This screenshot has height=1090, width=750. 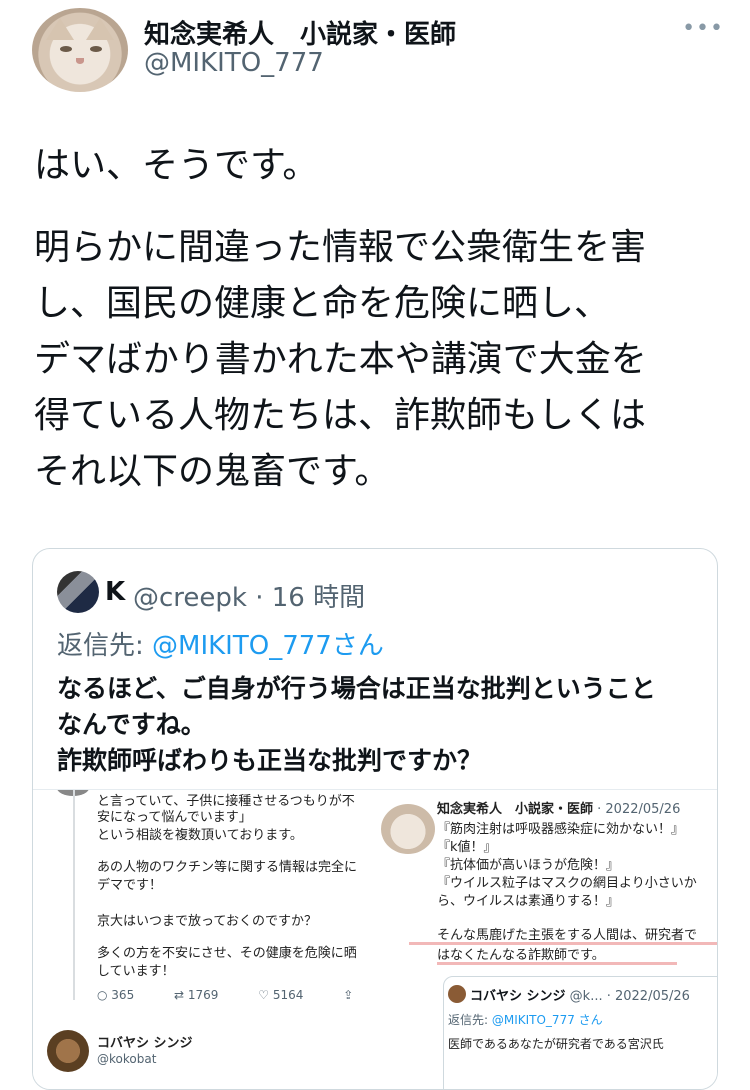 I want to click on left-line: という相談を複数頂いております。, so click(x=200, y=835).